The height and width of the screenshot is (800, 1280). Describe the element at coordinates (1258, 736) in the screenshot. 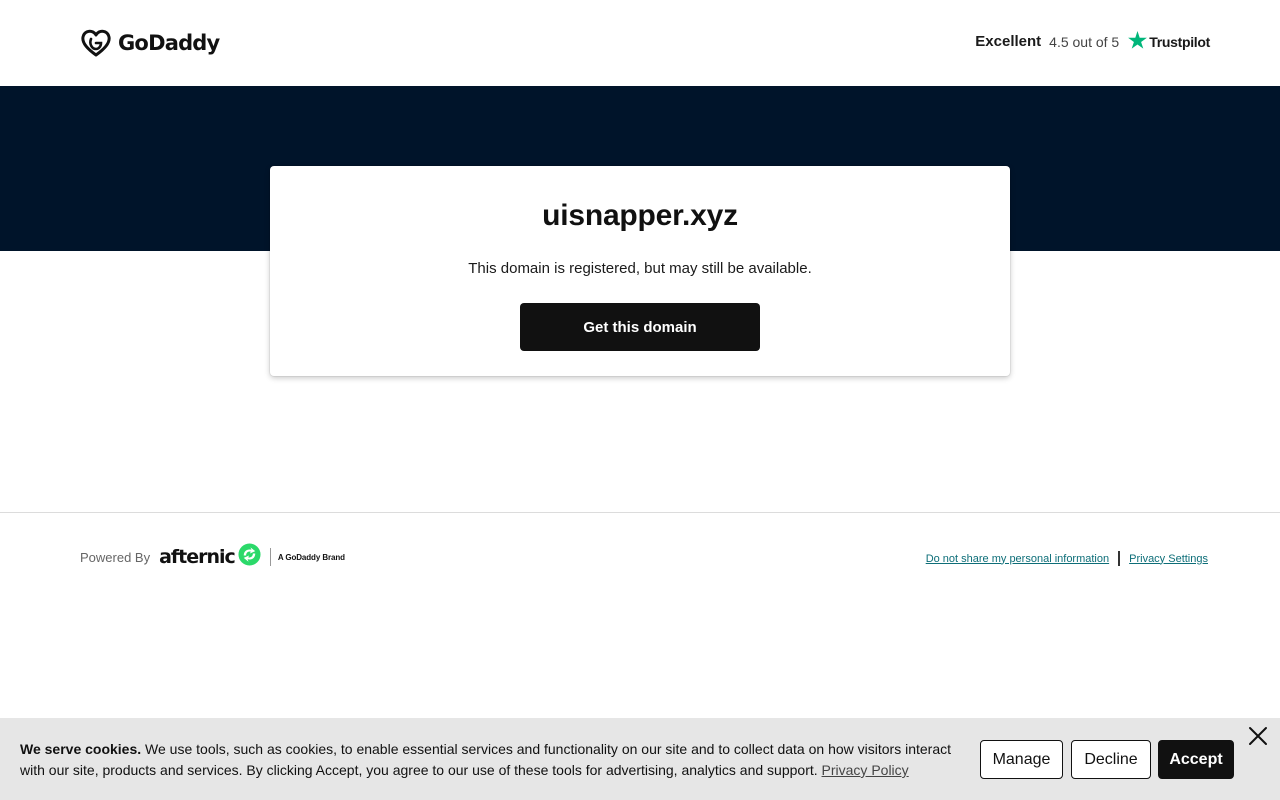

I see `close-icon` at that location.